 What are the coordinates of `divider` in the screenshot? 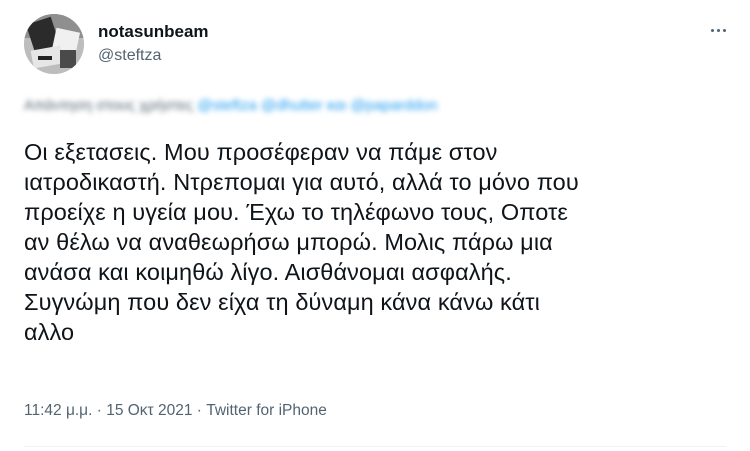 It's located at (375, 446).